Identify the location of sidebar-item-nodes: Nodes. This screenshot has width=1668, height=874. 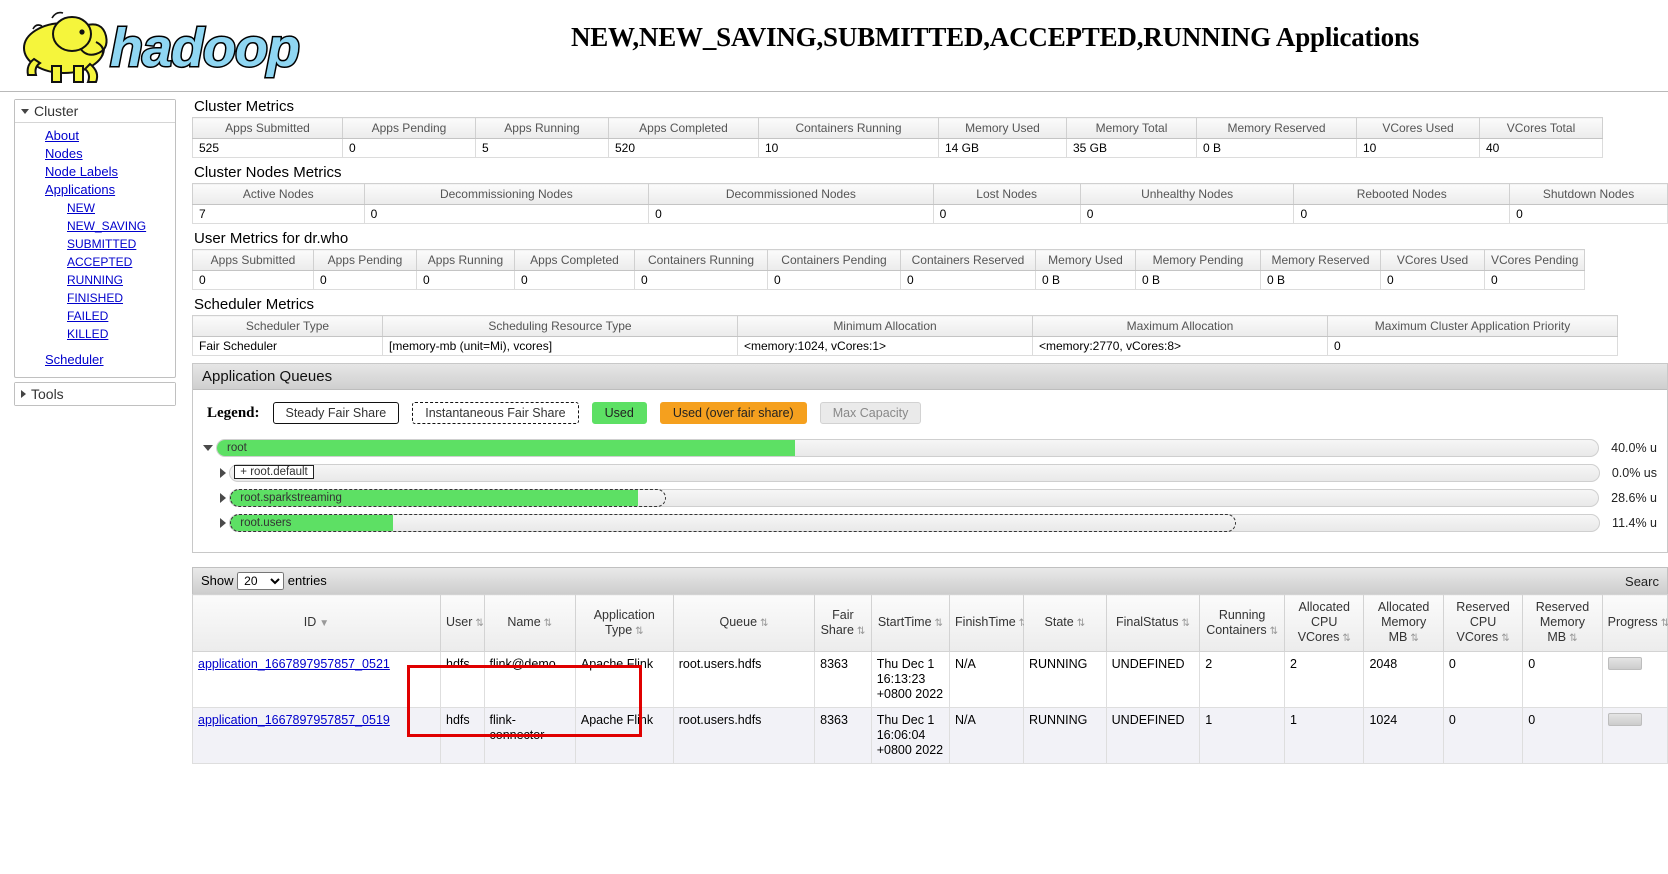
(95, 154).